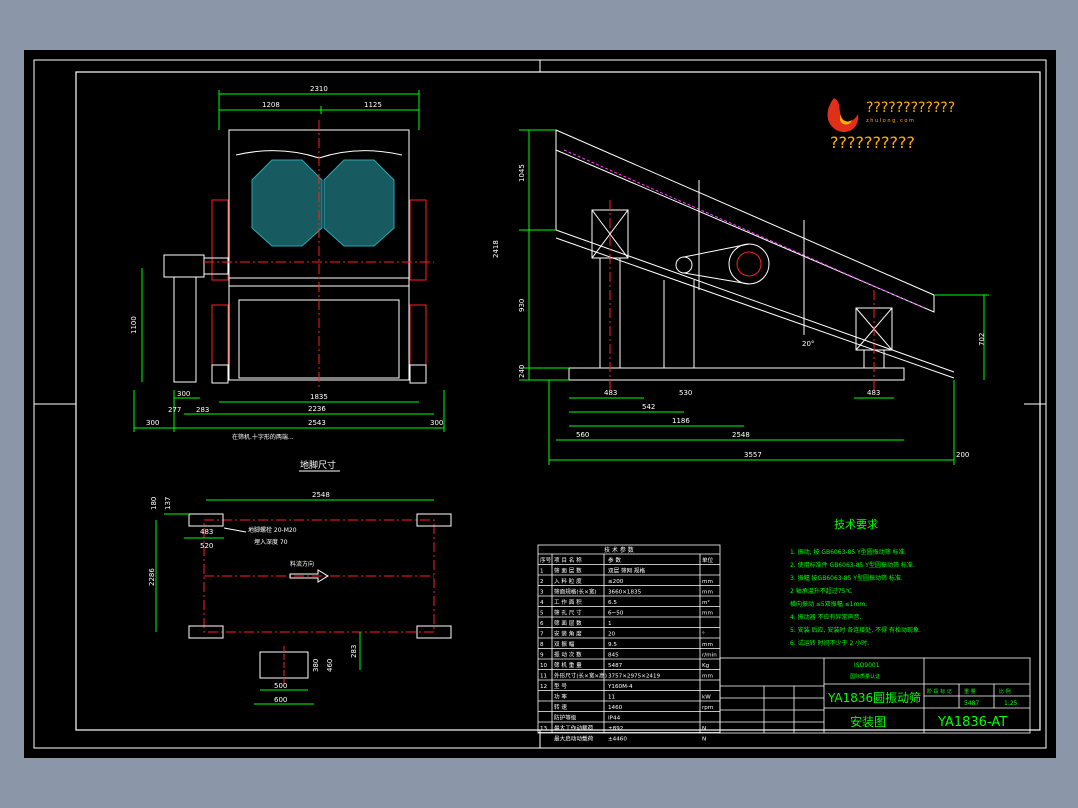  What do you see at coordinates (418, 240) in the screenshot?
I see `right-spring-upper` at bounding box center [418, 240].